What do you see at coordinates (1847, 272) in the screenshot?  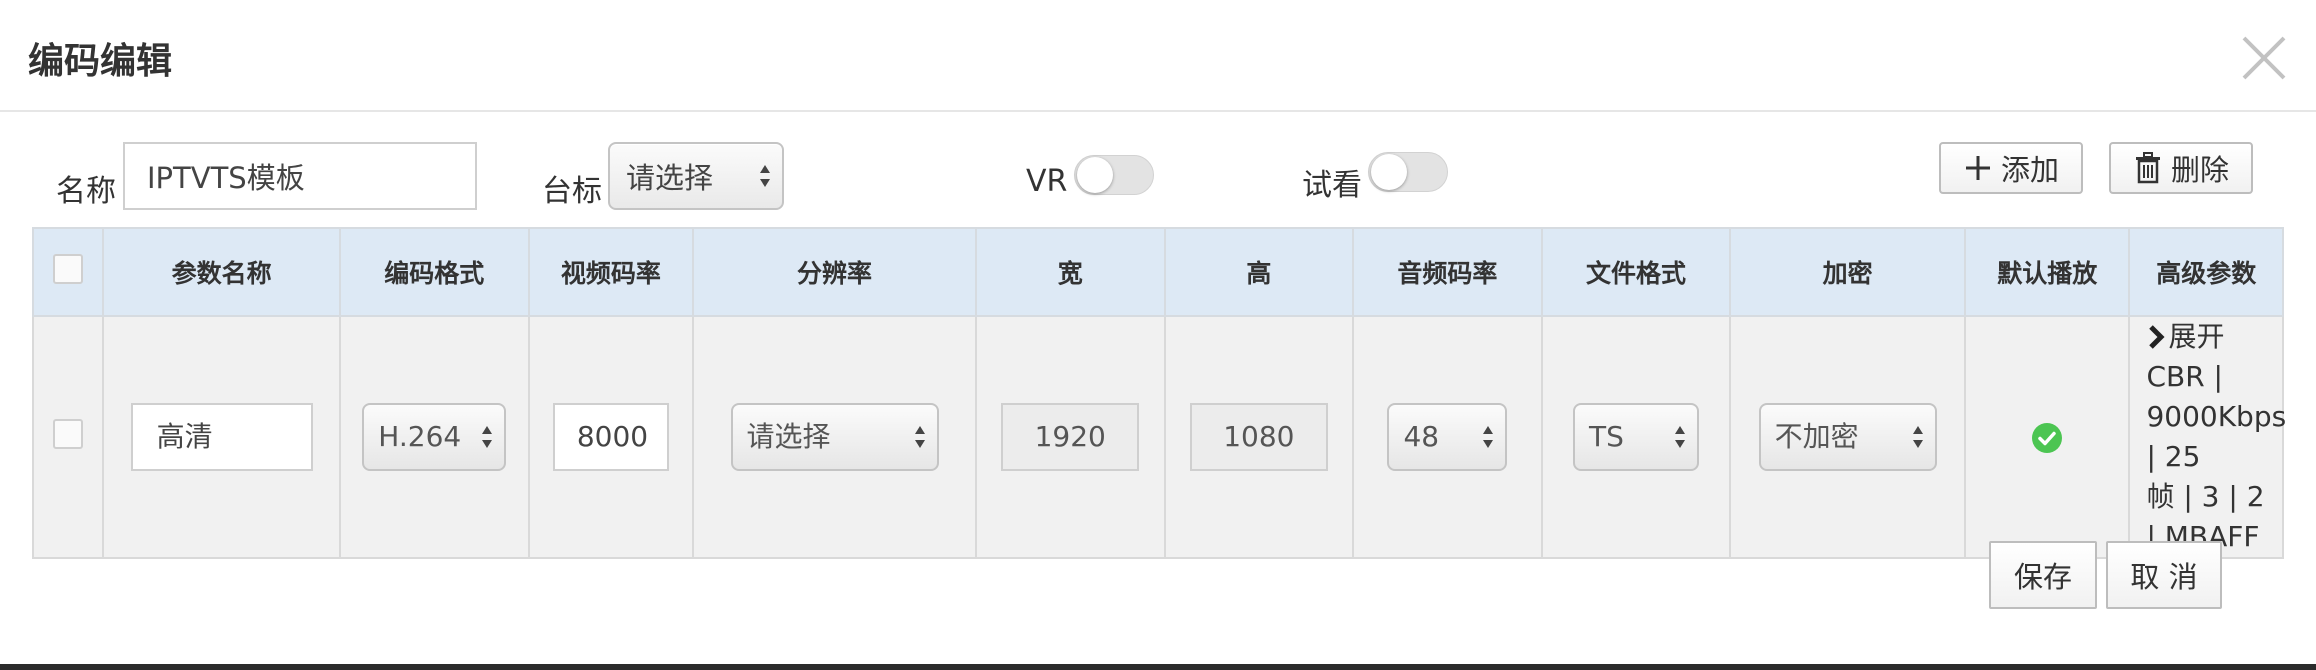 I see `header-encryption: 加密` at bounding box center [1847, 272].